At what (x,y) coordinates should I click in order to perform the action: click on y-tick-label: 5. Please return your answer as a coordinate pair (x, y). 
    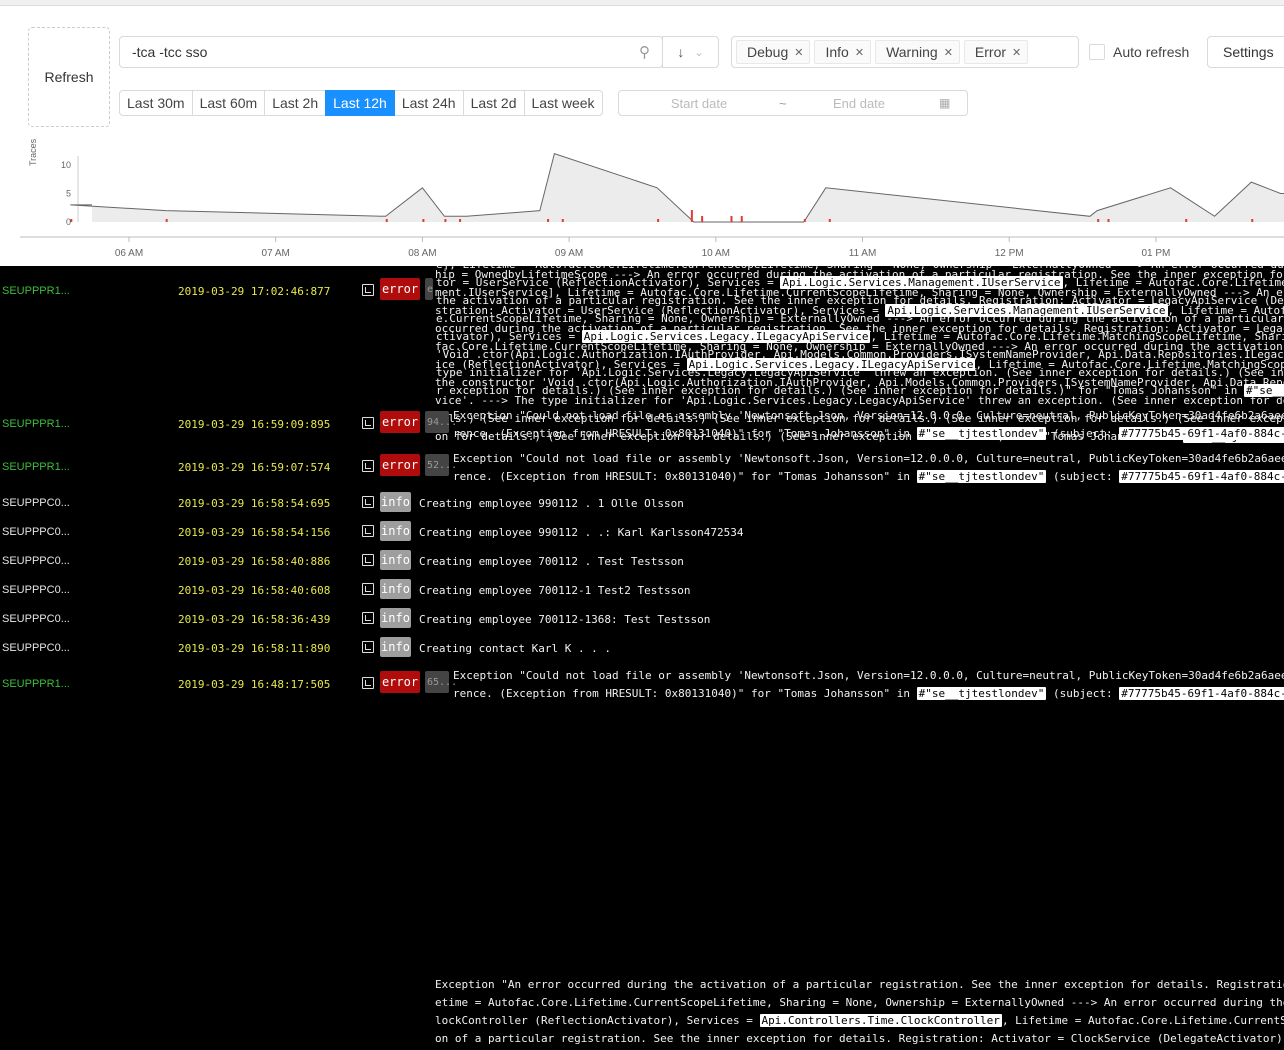
    Looking at the image, I should click on (68, 194).